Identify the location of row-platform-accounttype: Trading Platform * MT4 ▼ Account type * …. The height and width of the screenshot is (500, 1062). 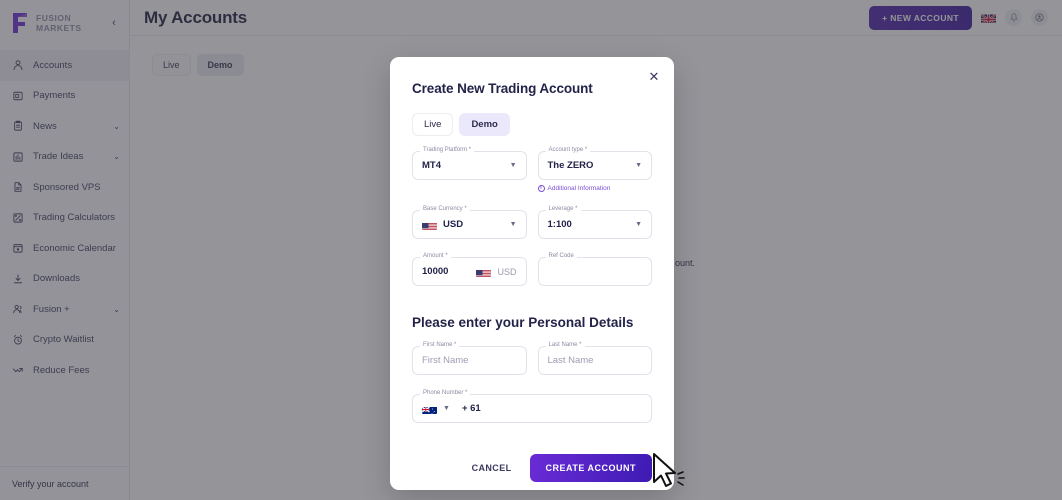
(532, 169).